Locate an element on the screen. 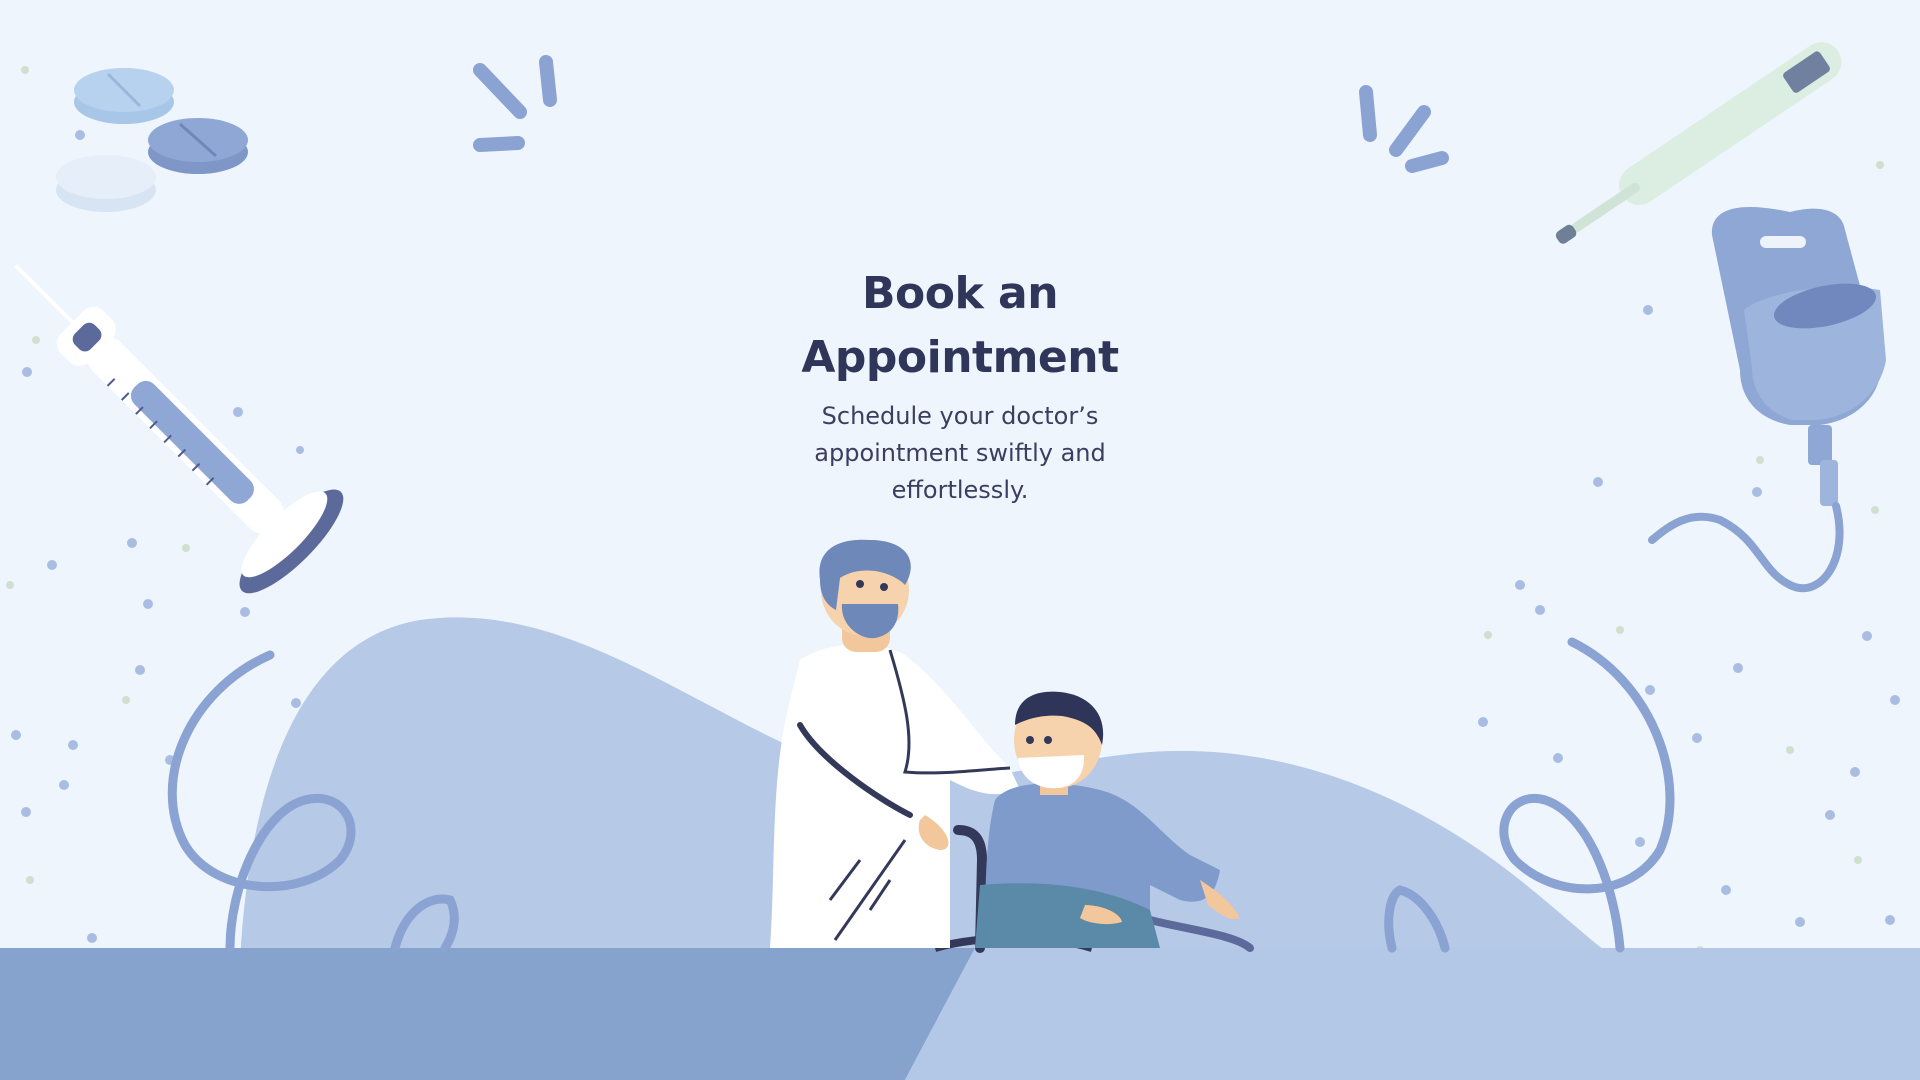 Image resolution: width=1920 pixels, height=1080 pixels. sparkle-left-icon is located at coordinates (515, 103).